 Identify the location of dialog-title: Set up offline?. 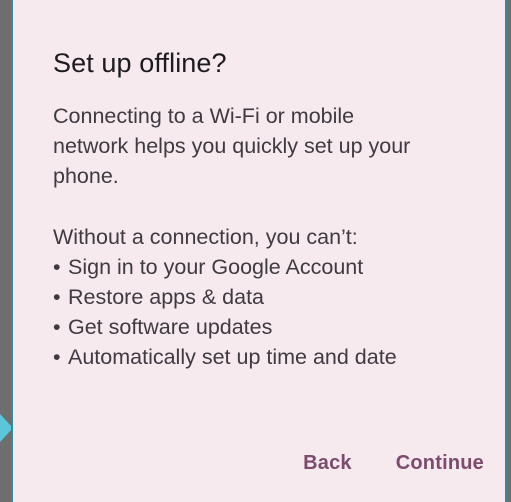
(140, 63).